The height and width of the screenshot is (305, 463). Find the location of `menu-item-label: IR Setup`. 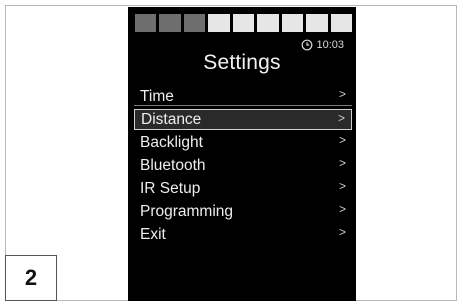

menu-item-label: IR Setup is located at coordinates (170, 188).